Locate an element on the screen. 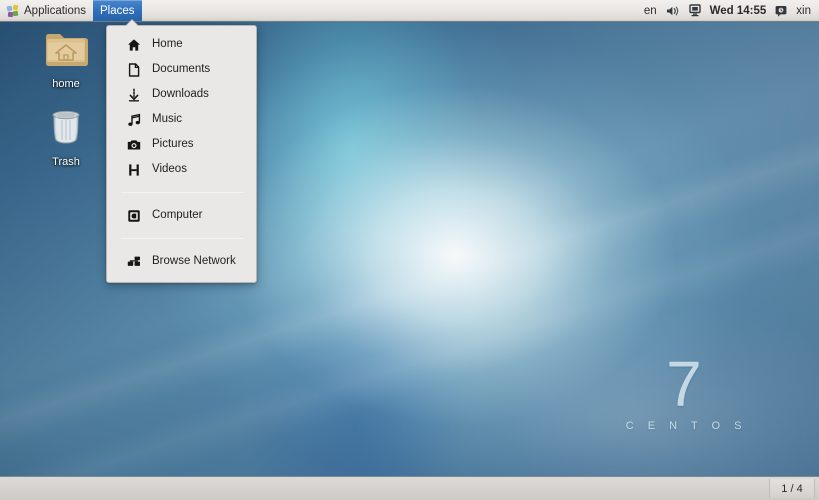 The width and height of the screenshot is (819, 500). menu-item-music: Music is located at coordinates (181, 119).